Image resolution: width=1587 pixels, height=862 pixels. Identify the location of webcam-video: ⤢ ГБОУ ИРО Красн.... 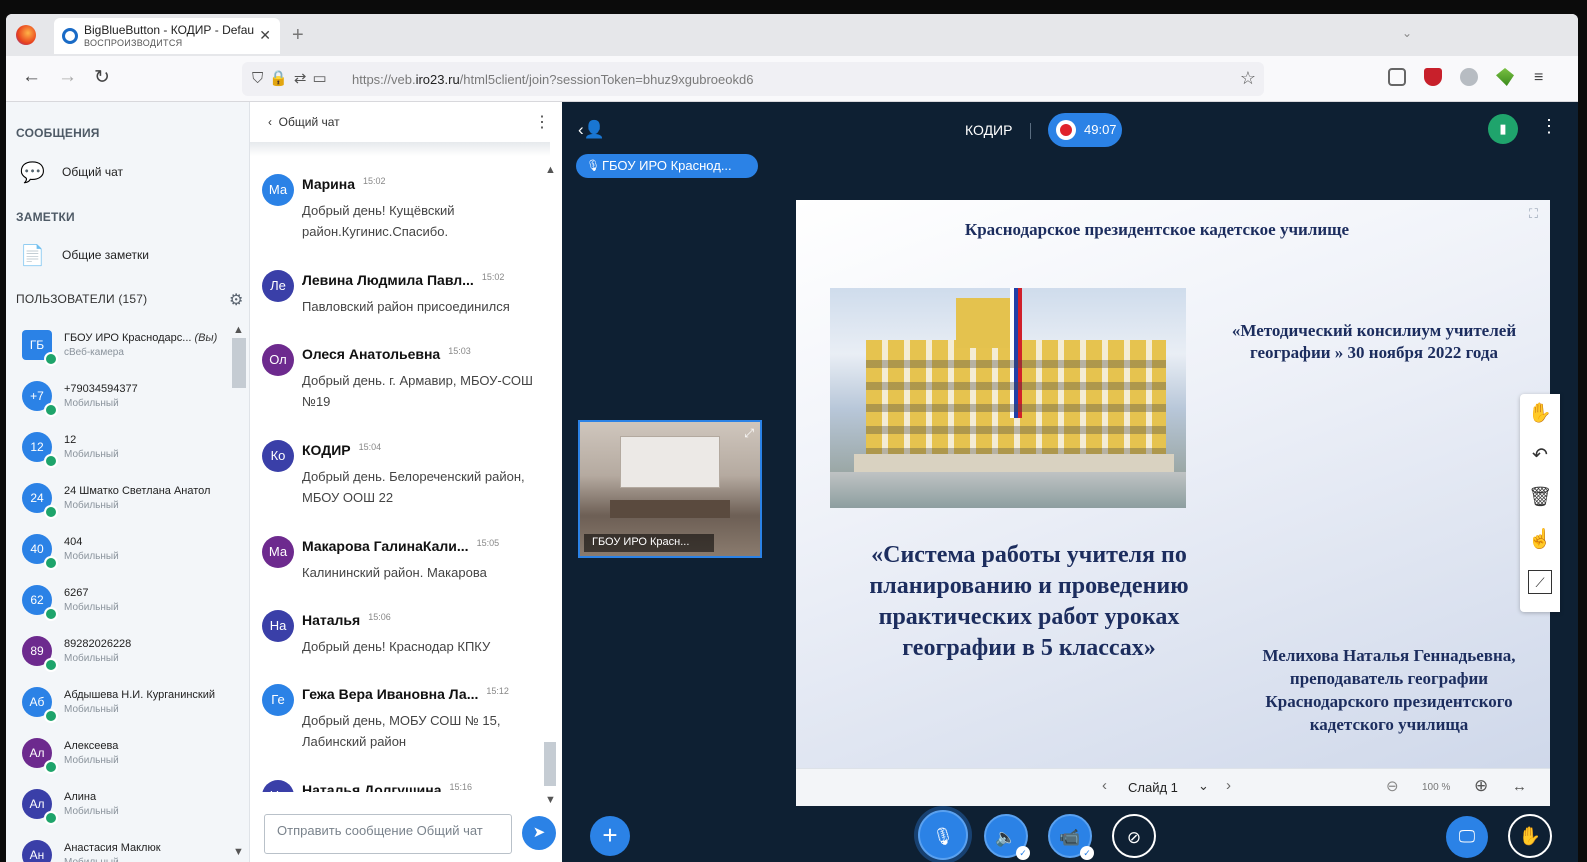
(670, 489).